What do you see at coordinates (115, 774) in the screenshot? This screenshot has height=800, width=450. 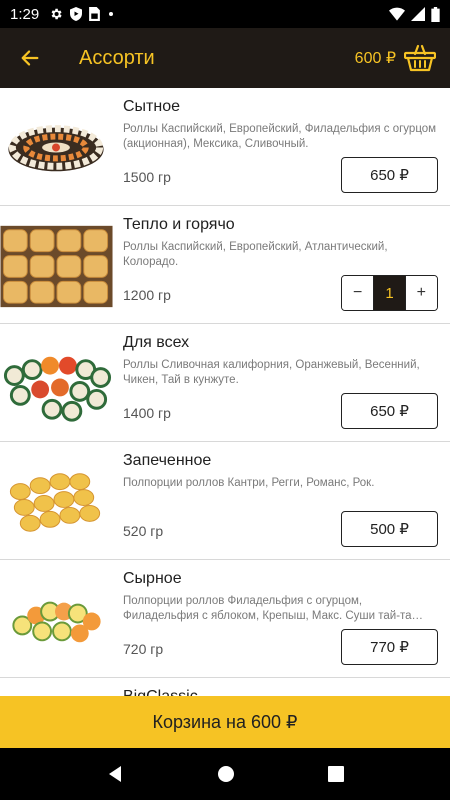 I see `back-triangle-icon` at bounding box center [115, 774].